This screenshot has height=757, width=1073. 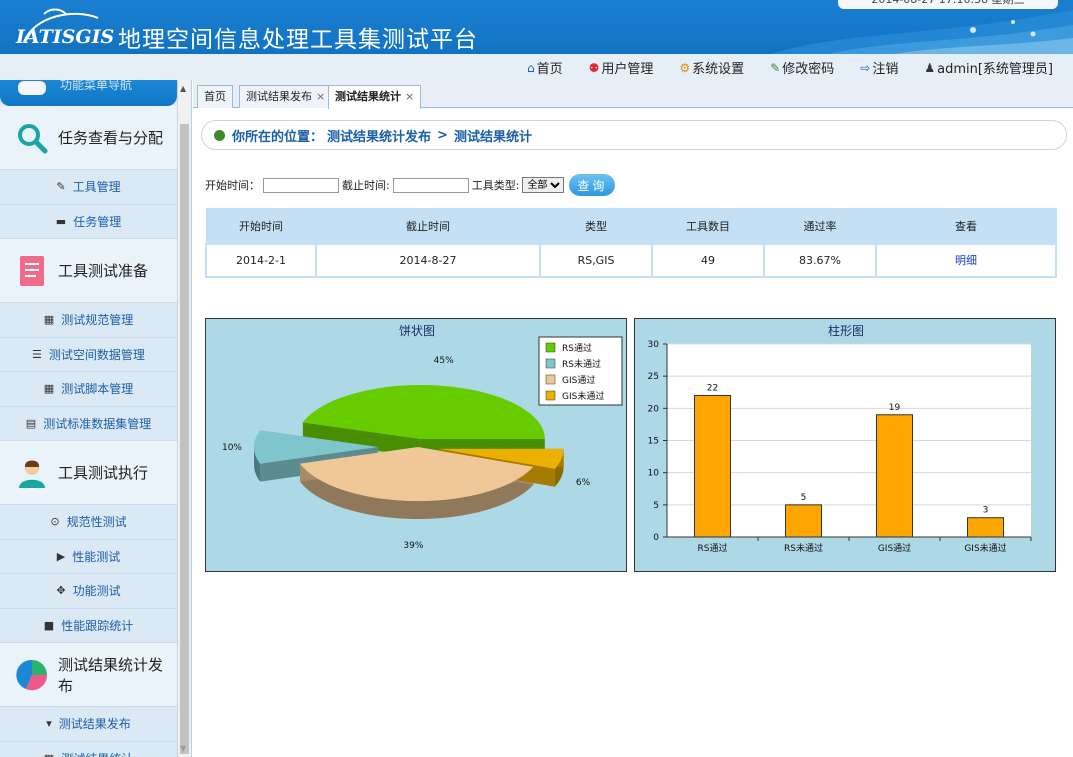 What do you see at coordinates (103, 271) in the screenshot?
I see `sidebar-section-label: 工具测试准备` at bounding box center [103, 271].